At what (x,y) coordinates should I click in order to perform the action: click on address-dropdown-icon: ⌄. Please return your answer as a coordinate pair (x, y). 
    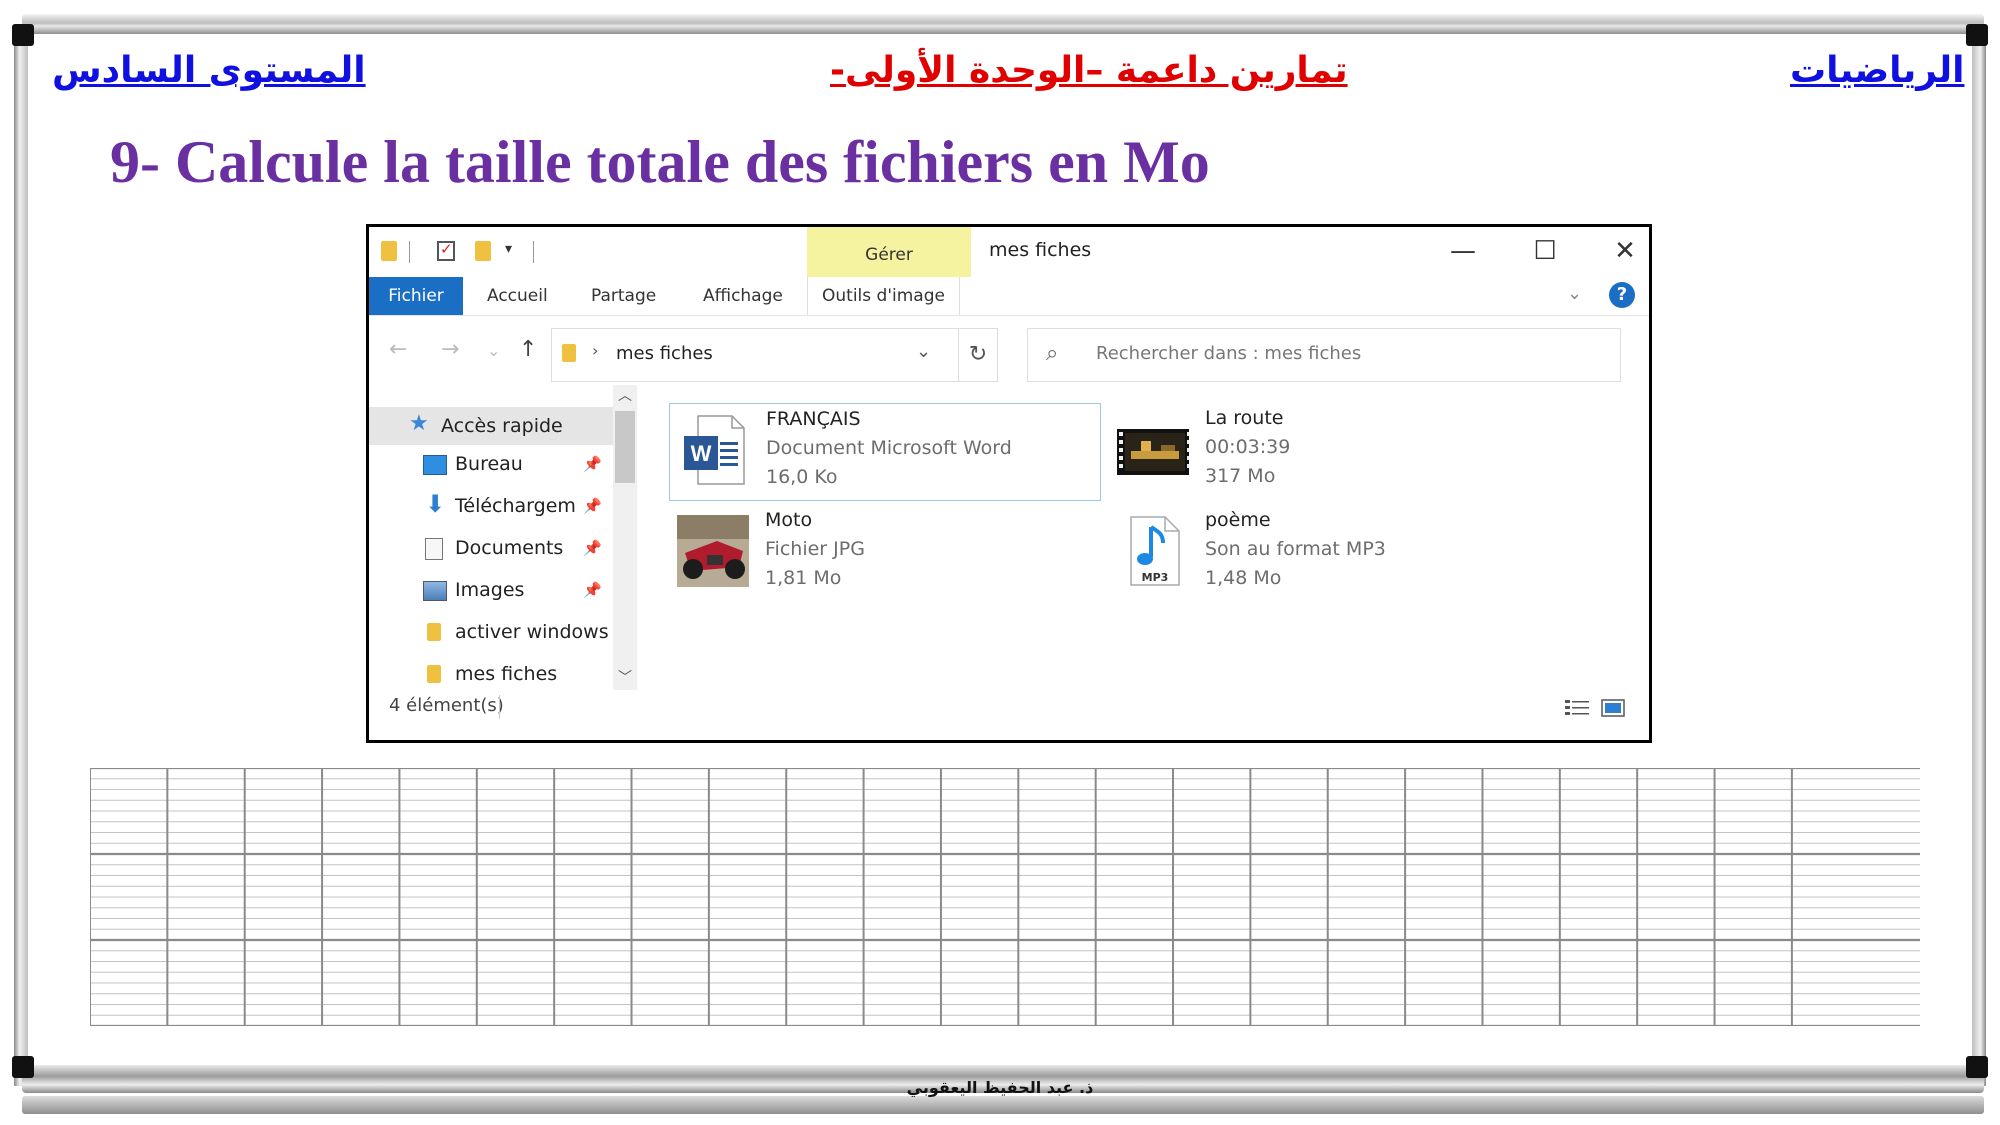
    Looking at the image, I should click on (923, 351).